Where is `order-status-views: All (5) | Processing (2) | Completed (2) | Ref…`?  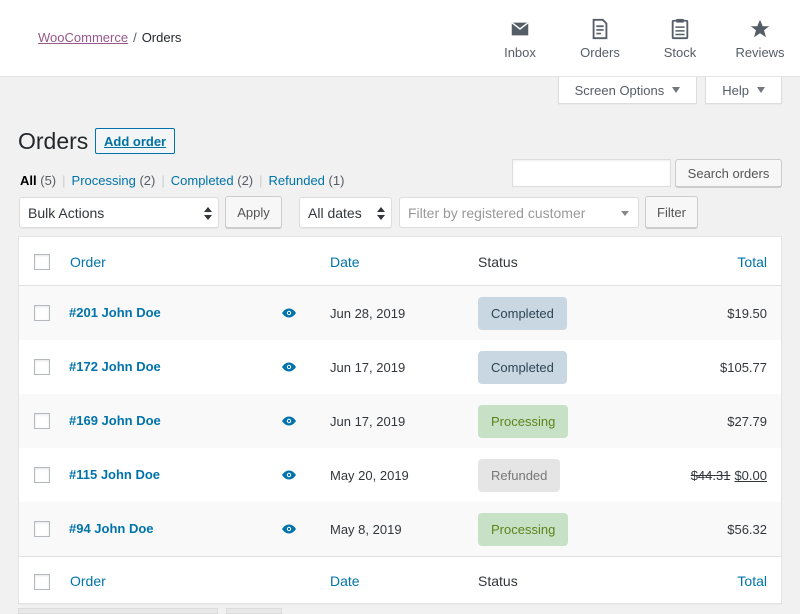
order-status-views: All (5) | Processing (2) | Completed (2) | Ref… is located at coordinates (182, 180).